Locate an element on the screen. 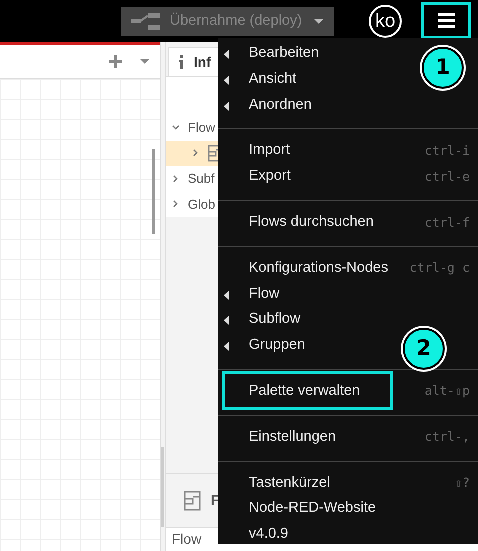 The width and height of the screenshot is (478, 551). table-cell-text: Flow is located at coordinates (187, 539).